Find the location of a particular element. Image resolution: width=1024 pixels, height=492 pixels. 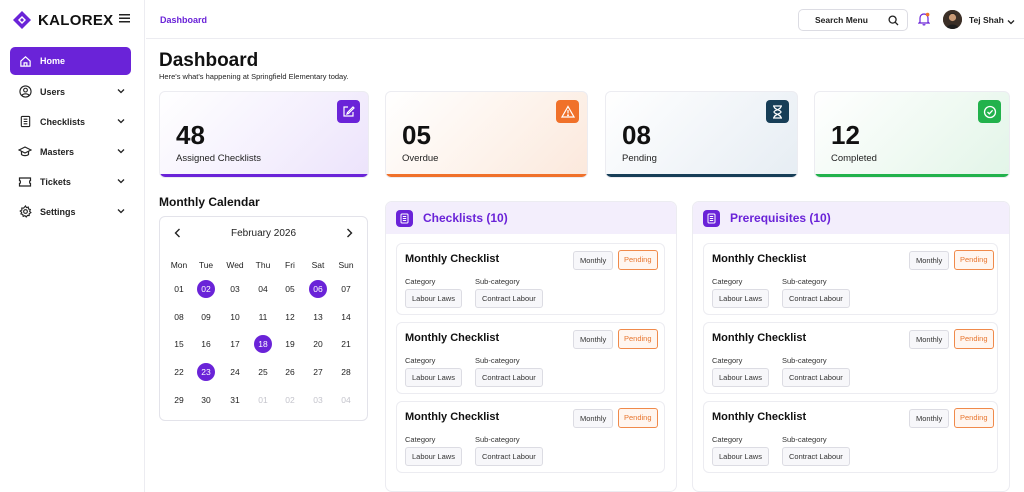

hourglass-icon is located at coordinates (777, 111).